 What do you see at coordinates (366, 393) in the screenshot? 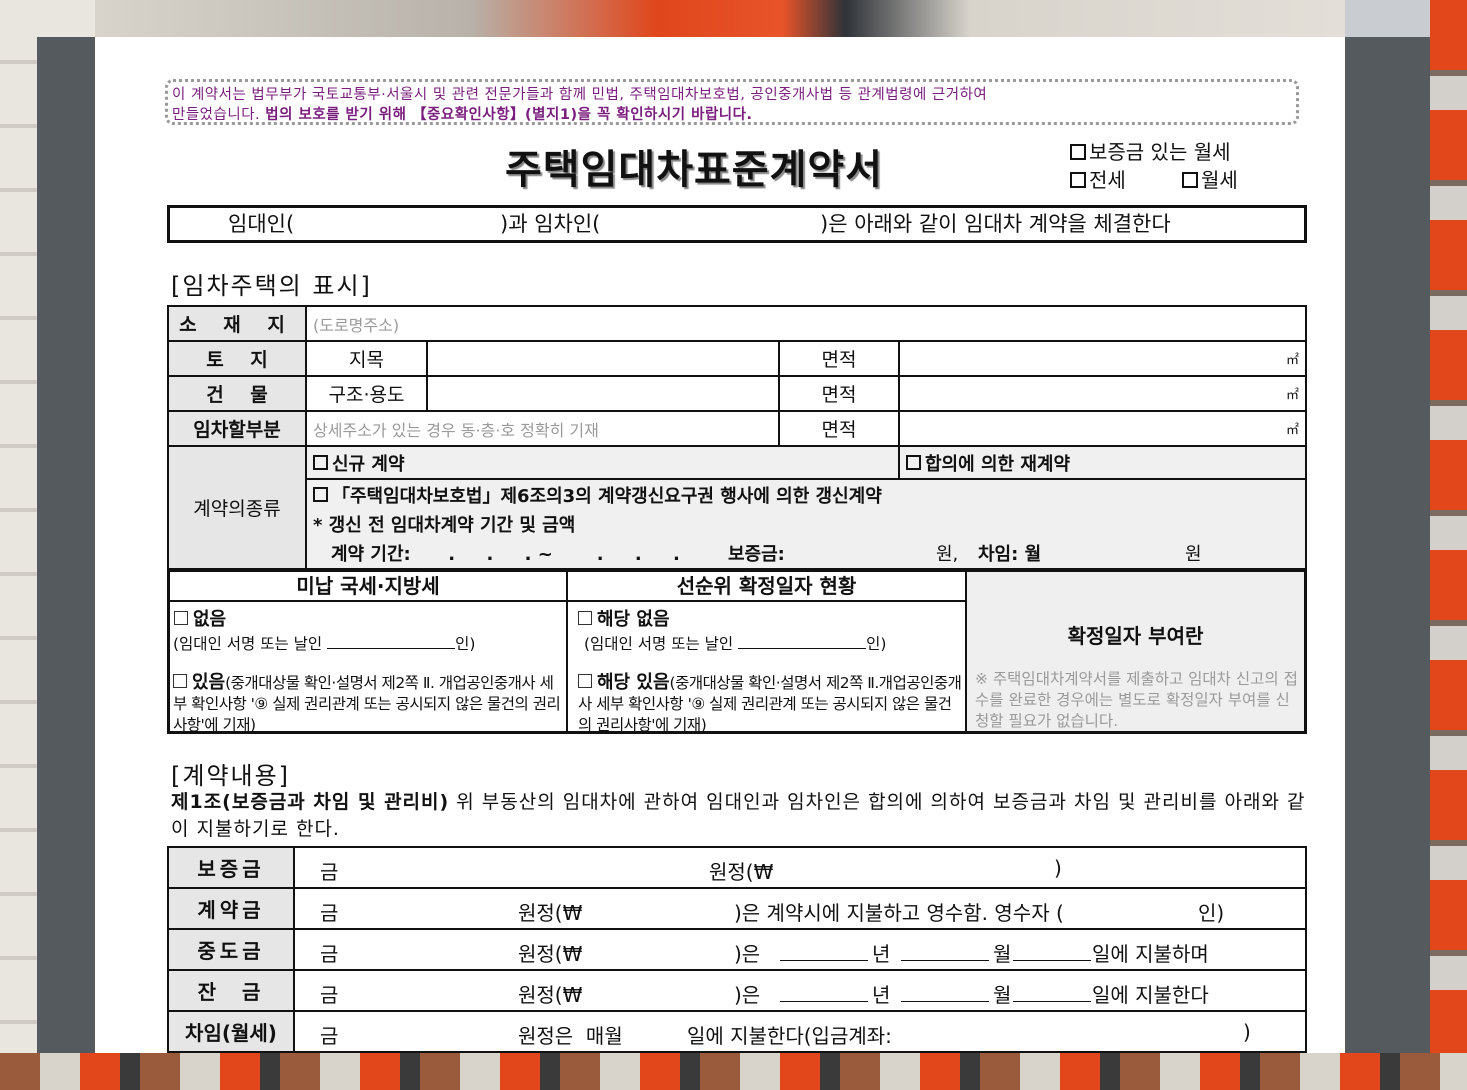
I see `building-sub-label: 구조·용도` at bounding box center [366, 393].